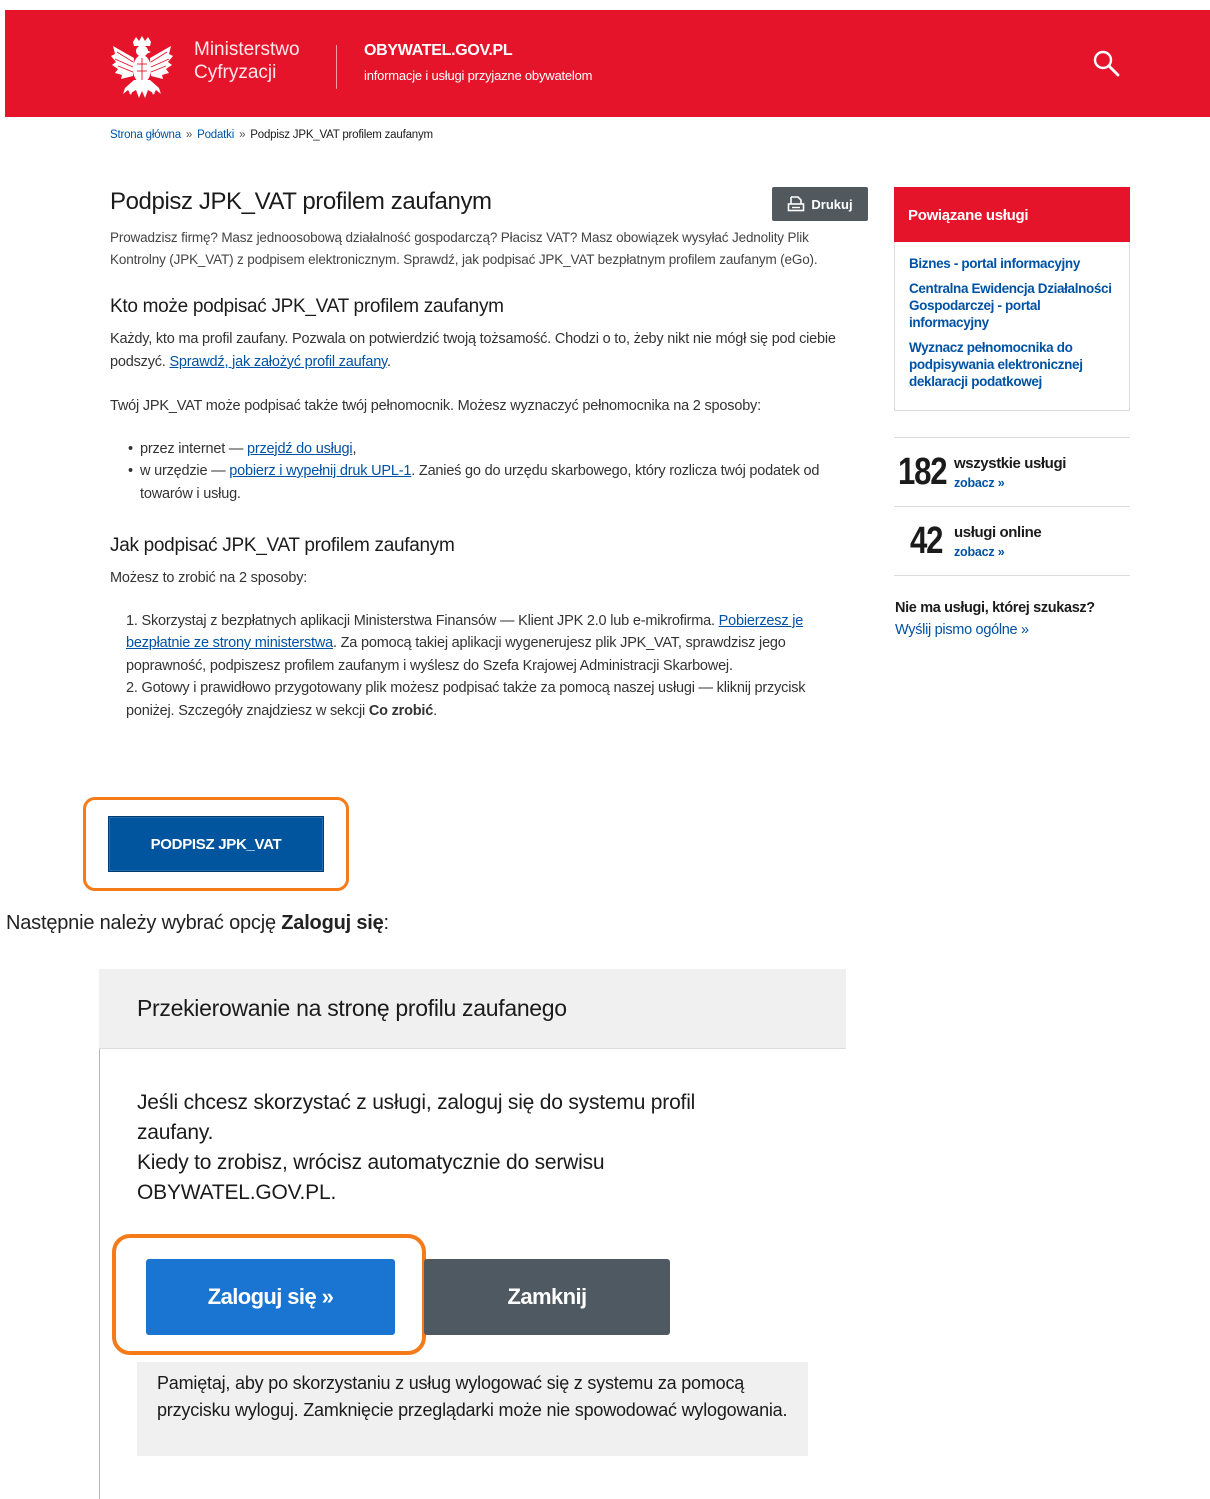 The height and width of the screenshot is (1499, 1210). What do you see at coordinates (282, 545) in the screenshot?
I see `section-heading-how: Jak podpisać JPK_VAT profilem zaufanym` at bounding box center [282, 545].